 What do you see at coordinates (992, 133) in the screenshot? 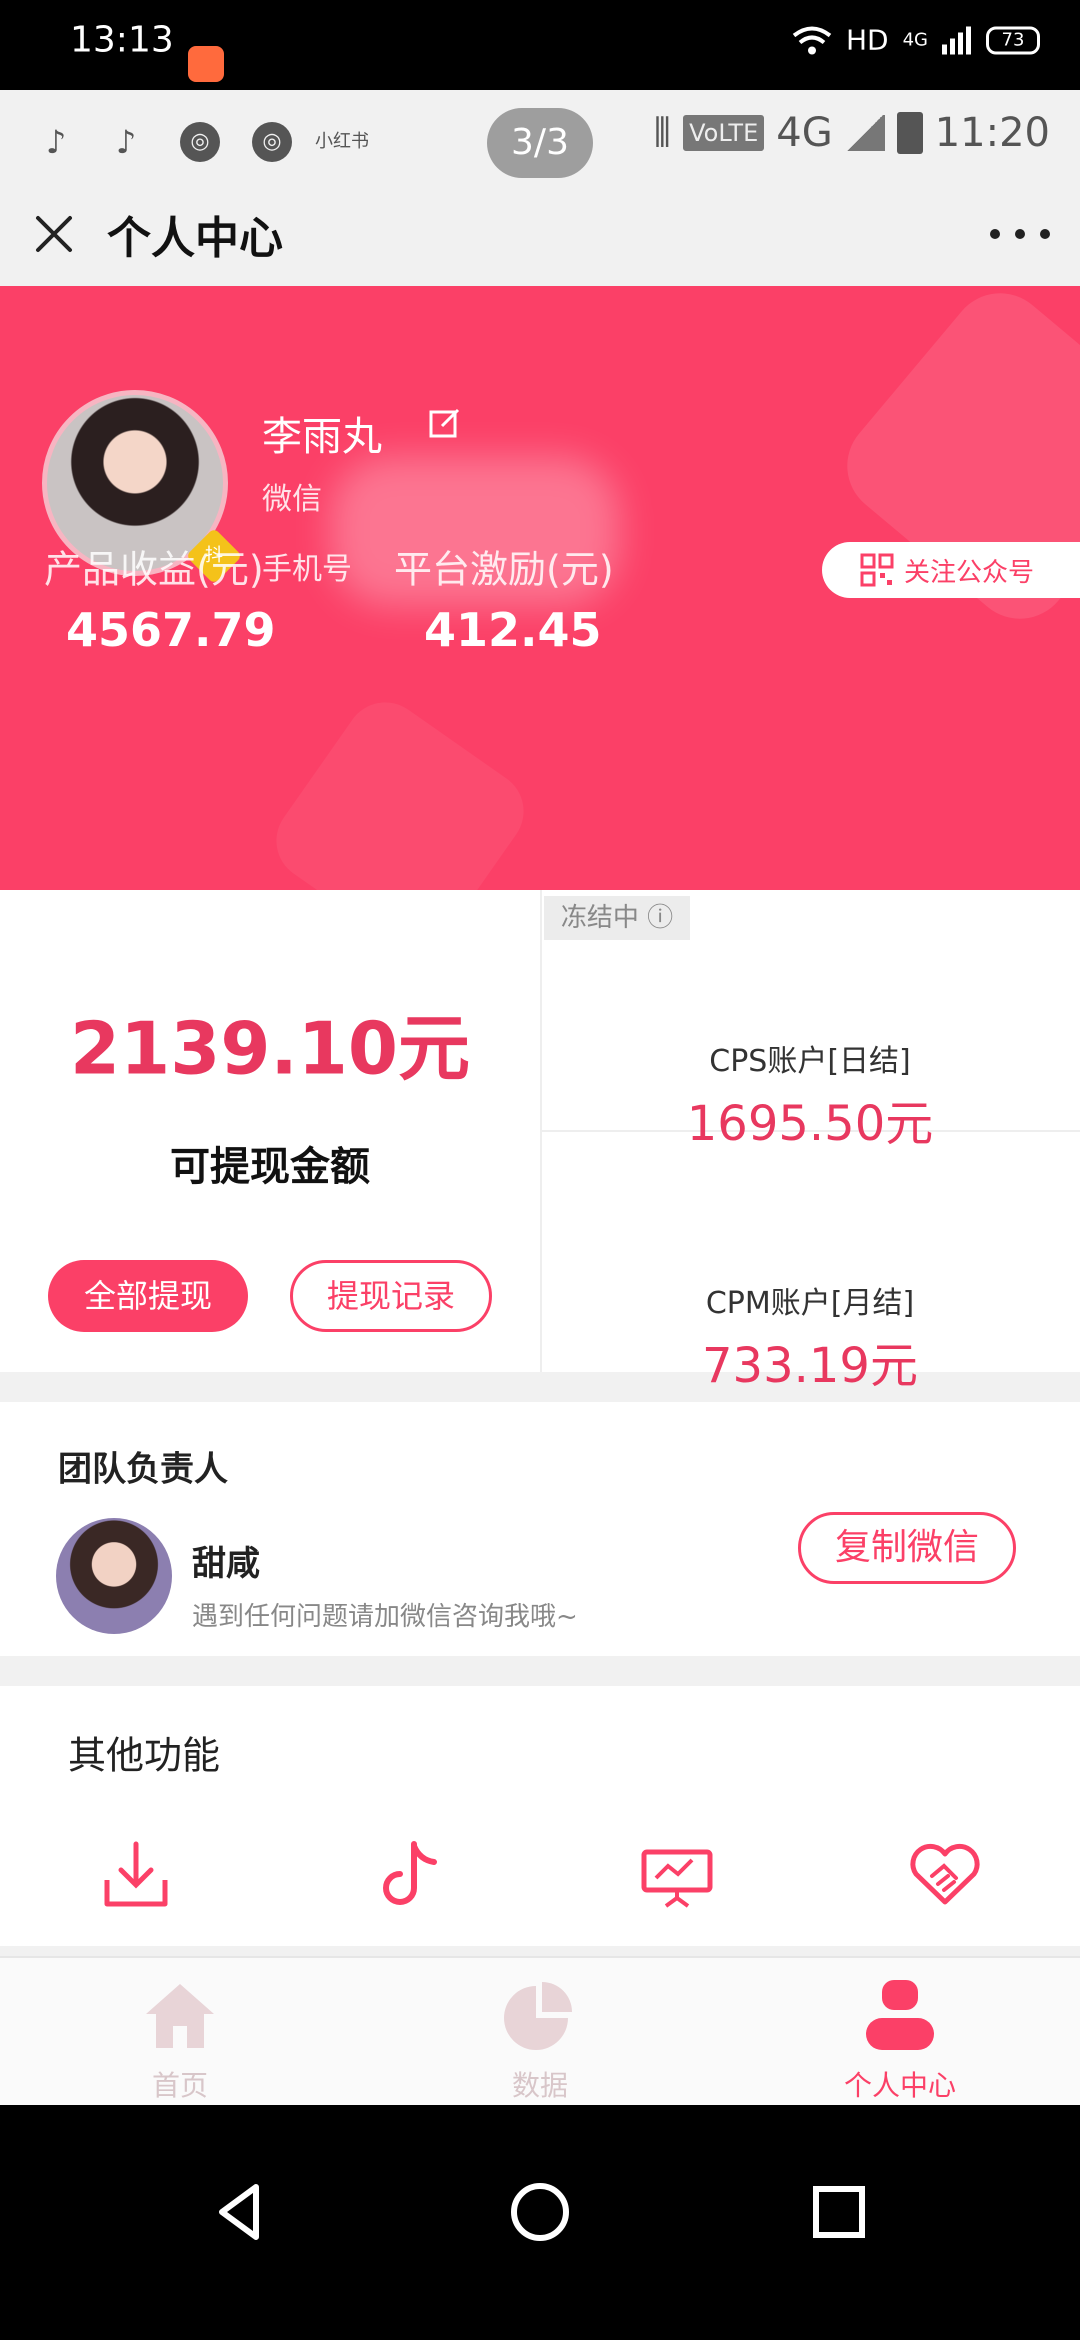
I see `inner-time: 11:20` at bounding box center [992, 133].